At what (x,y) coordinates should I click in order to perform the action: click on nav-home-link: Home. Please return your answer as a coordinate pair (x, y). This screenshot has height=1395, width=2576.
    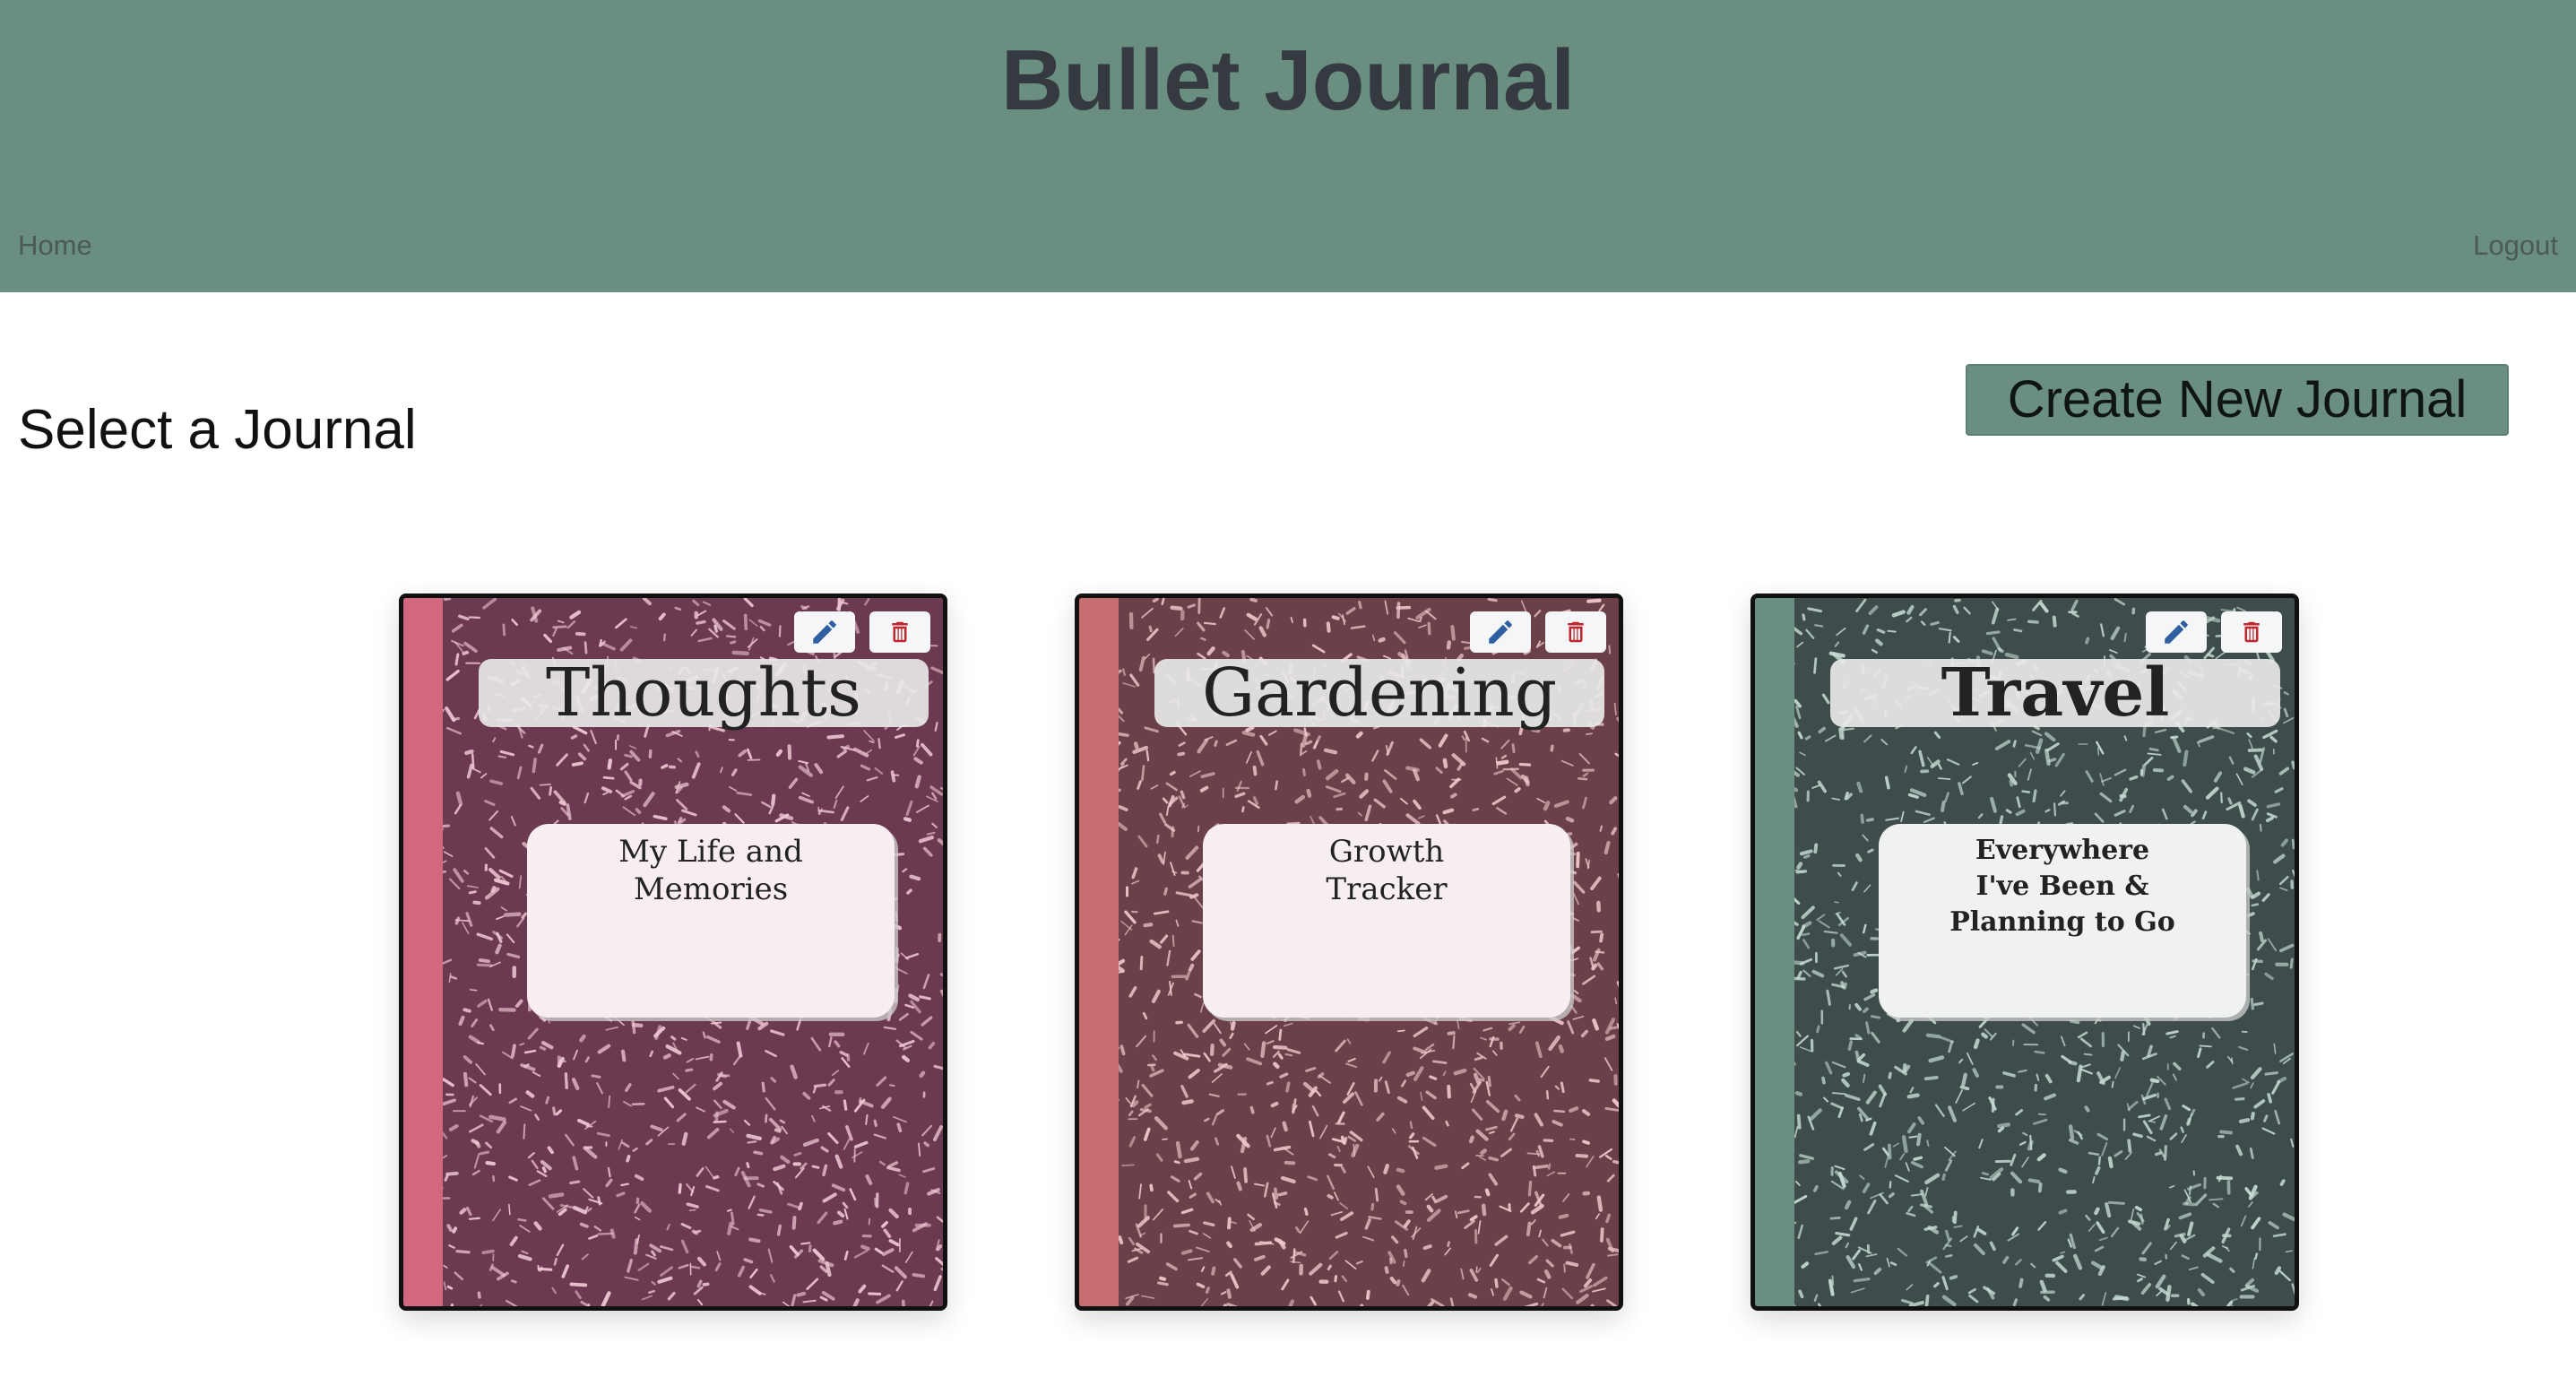
    Looking at the image, I should click on (55, 246).